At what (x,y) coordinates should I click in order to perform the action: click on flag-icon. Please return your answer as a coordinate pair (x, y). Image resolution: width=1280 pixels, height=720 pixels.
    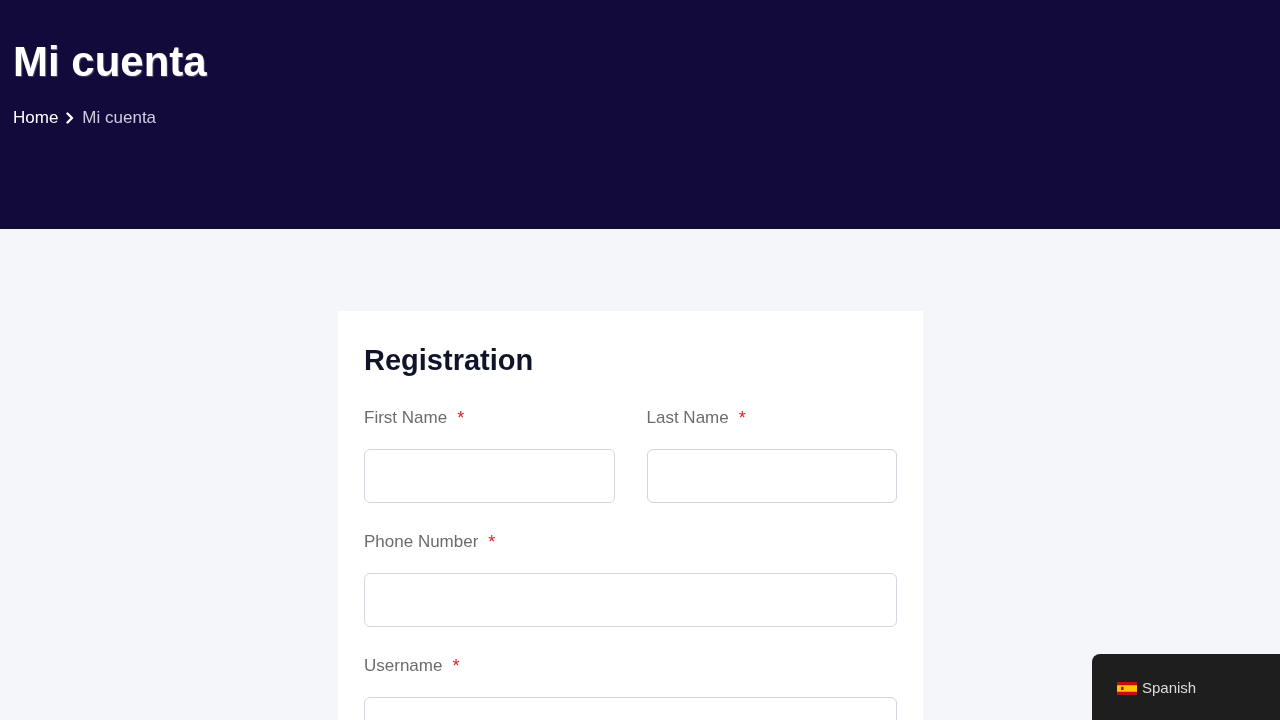
    Looking at the image, I should click on (1127, 688).